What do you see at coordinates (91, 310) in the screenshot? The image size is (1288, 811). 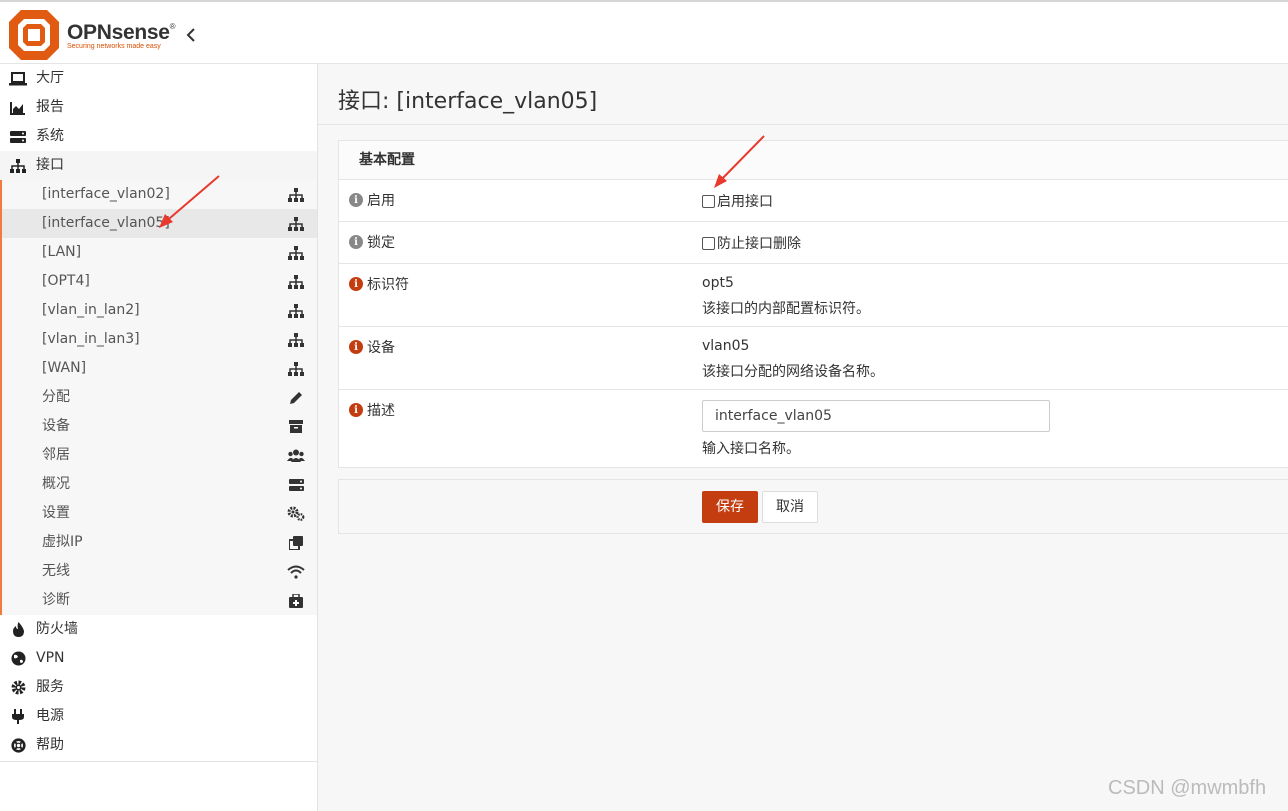 I see `submenu-item-label: [vlan_in_lan2]` at bounding box center [91, 310].